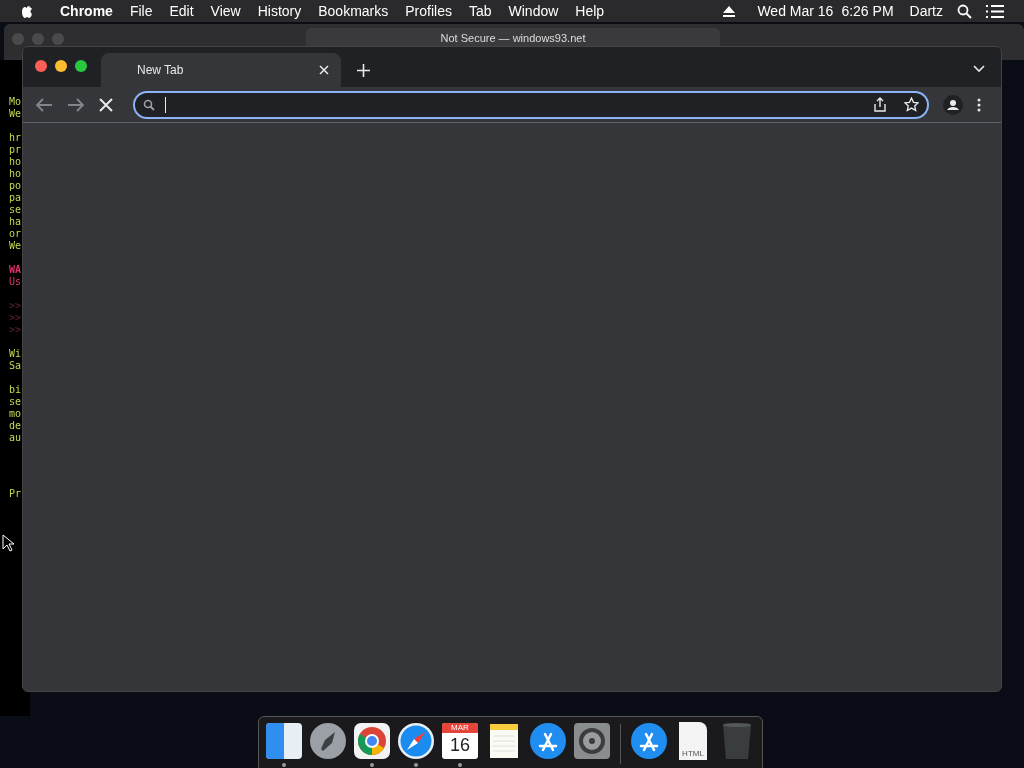 The width and height of the screenshot is (1024, 768). What do you see at coordinates (81, 66) in the screenshot?
I see `zoom-window-button` at bounding box center [81, 66].